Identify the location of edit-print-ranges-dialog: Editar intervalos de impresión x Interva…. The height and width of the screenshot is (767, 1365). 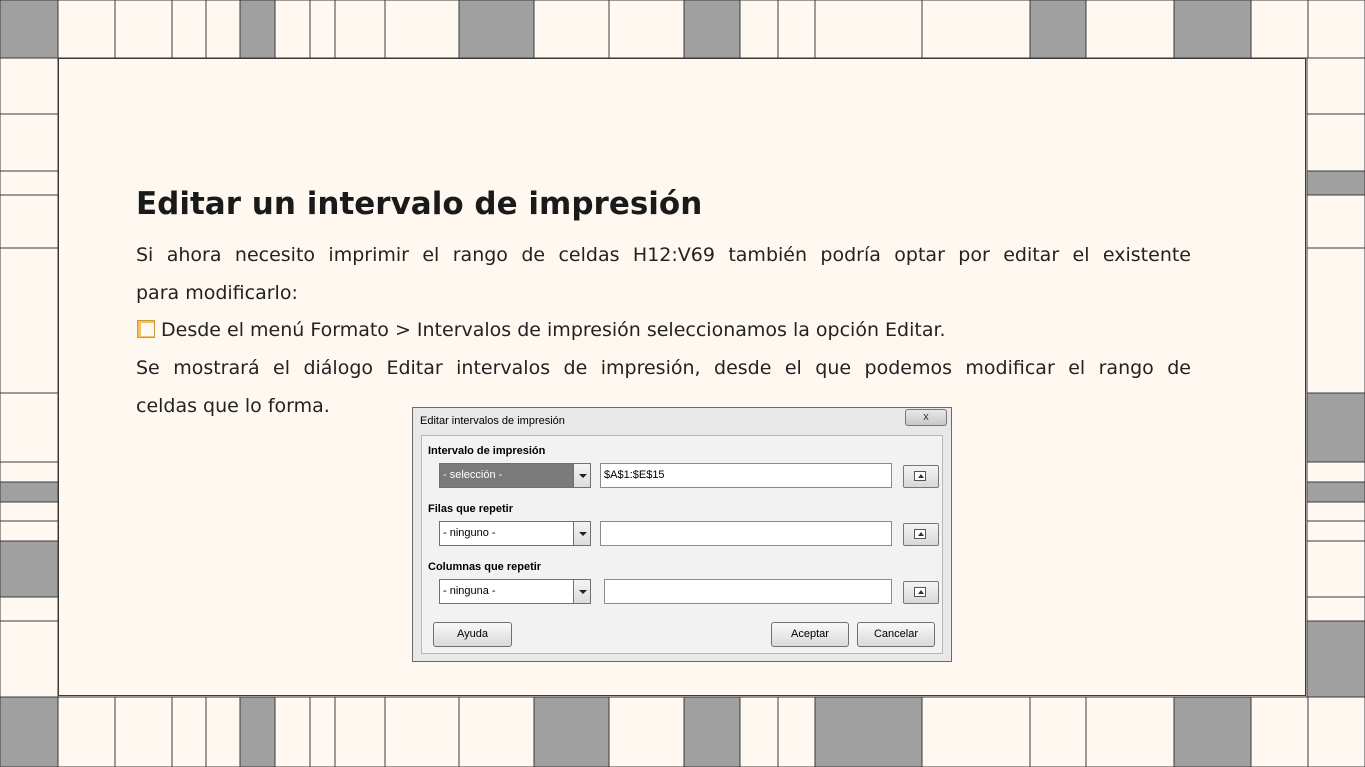
(682, 534).